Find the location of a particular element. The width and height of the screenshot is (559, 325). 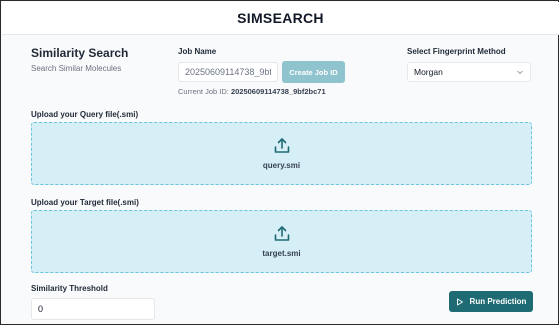

fingerprint-method-value: Morgan is located at coordinates (428, 72).